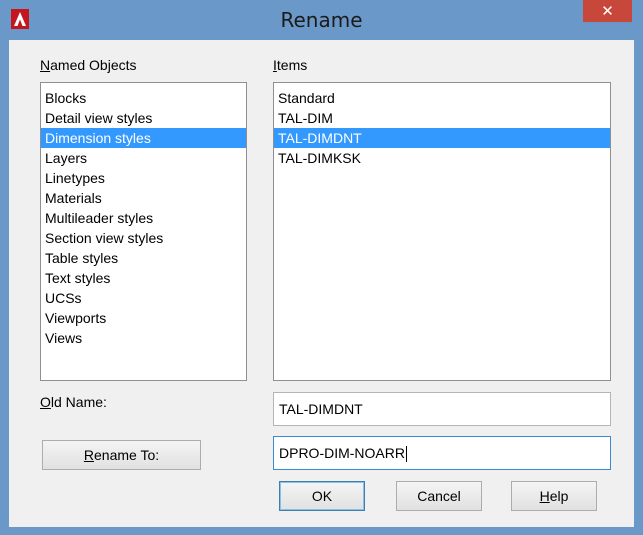  What do you see at coordinates (143, 338) in the screenshot?
I see `named-object-item: Views` at bounding box center [143, 338].